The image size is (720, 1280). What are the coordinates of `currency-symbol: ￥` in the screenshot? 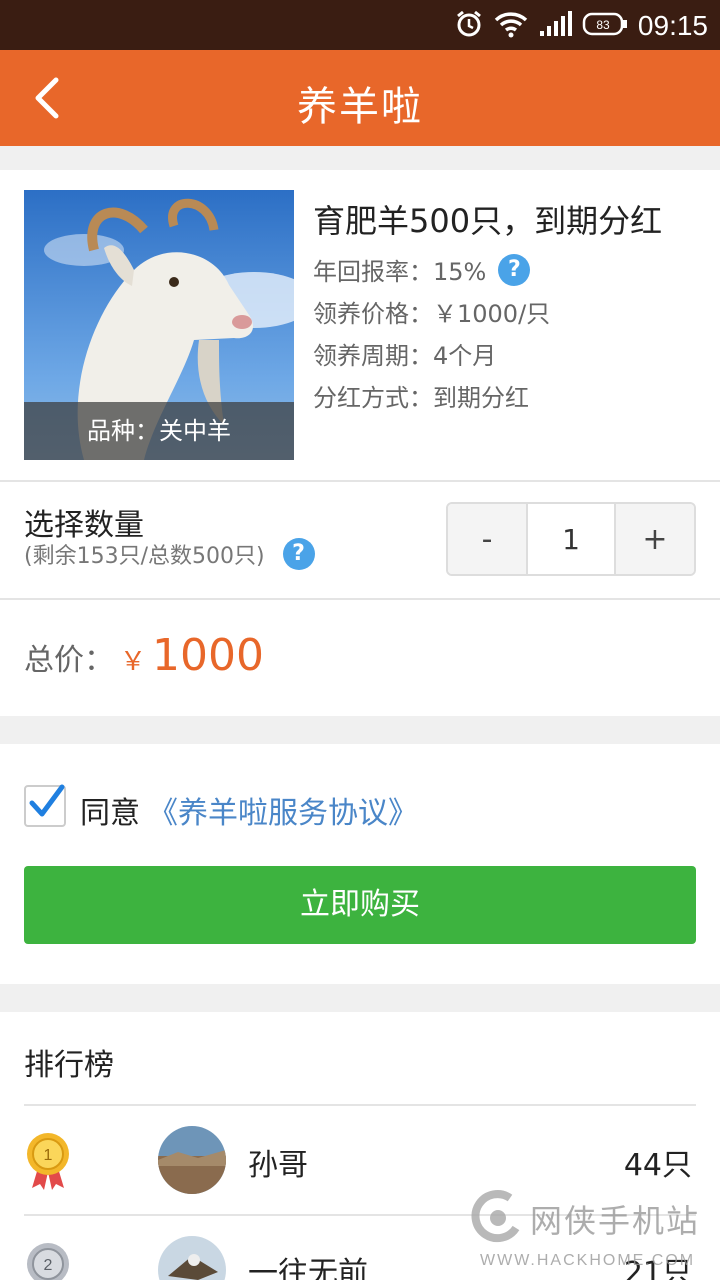 It's located at (133, 662).